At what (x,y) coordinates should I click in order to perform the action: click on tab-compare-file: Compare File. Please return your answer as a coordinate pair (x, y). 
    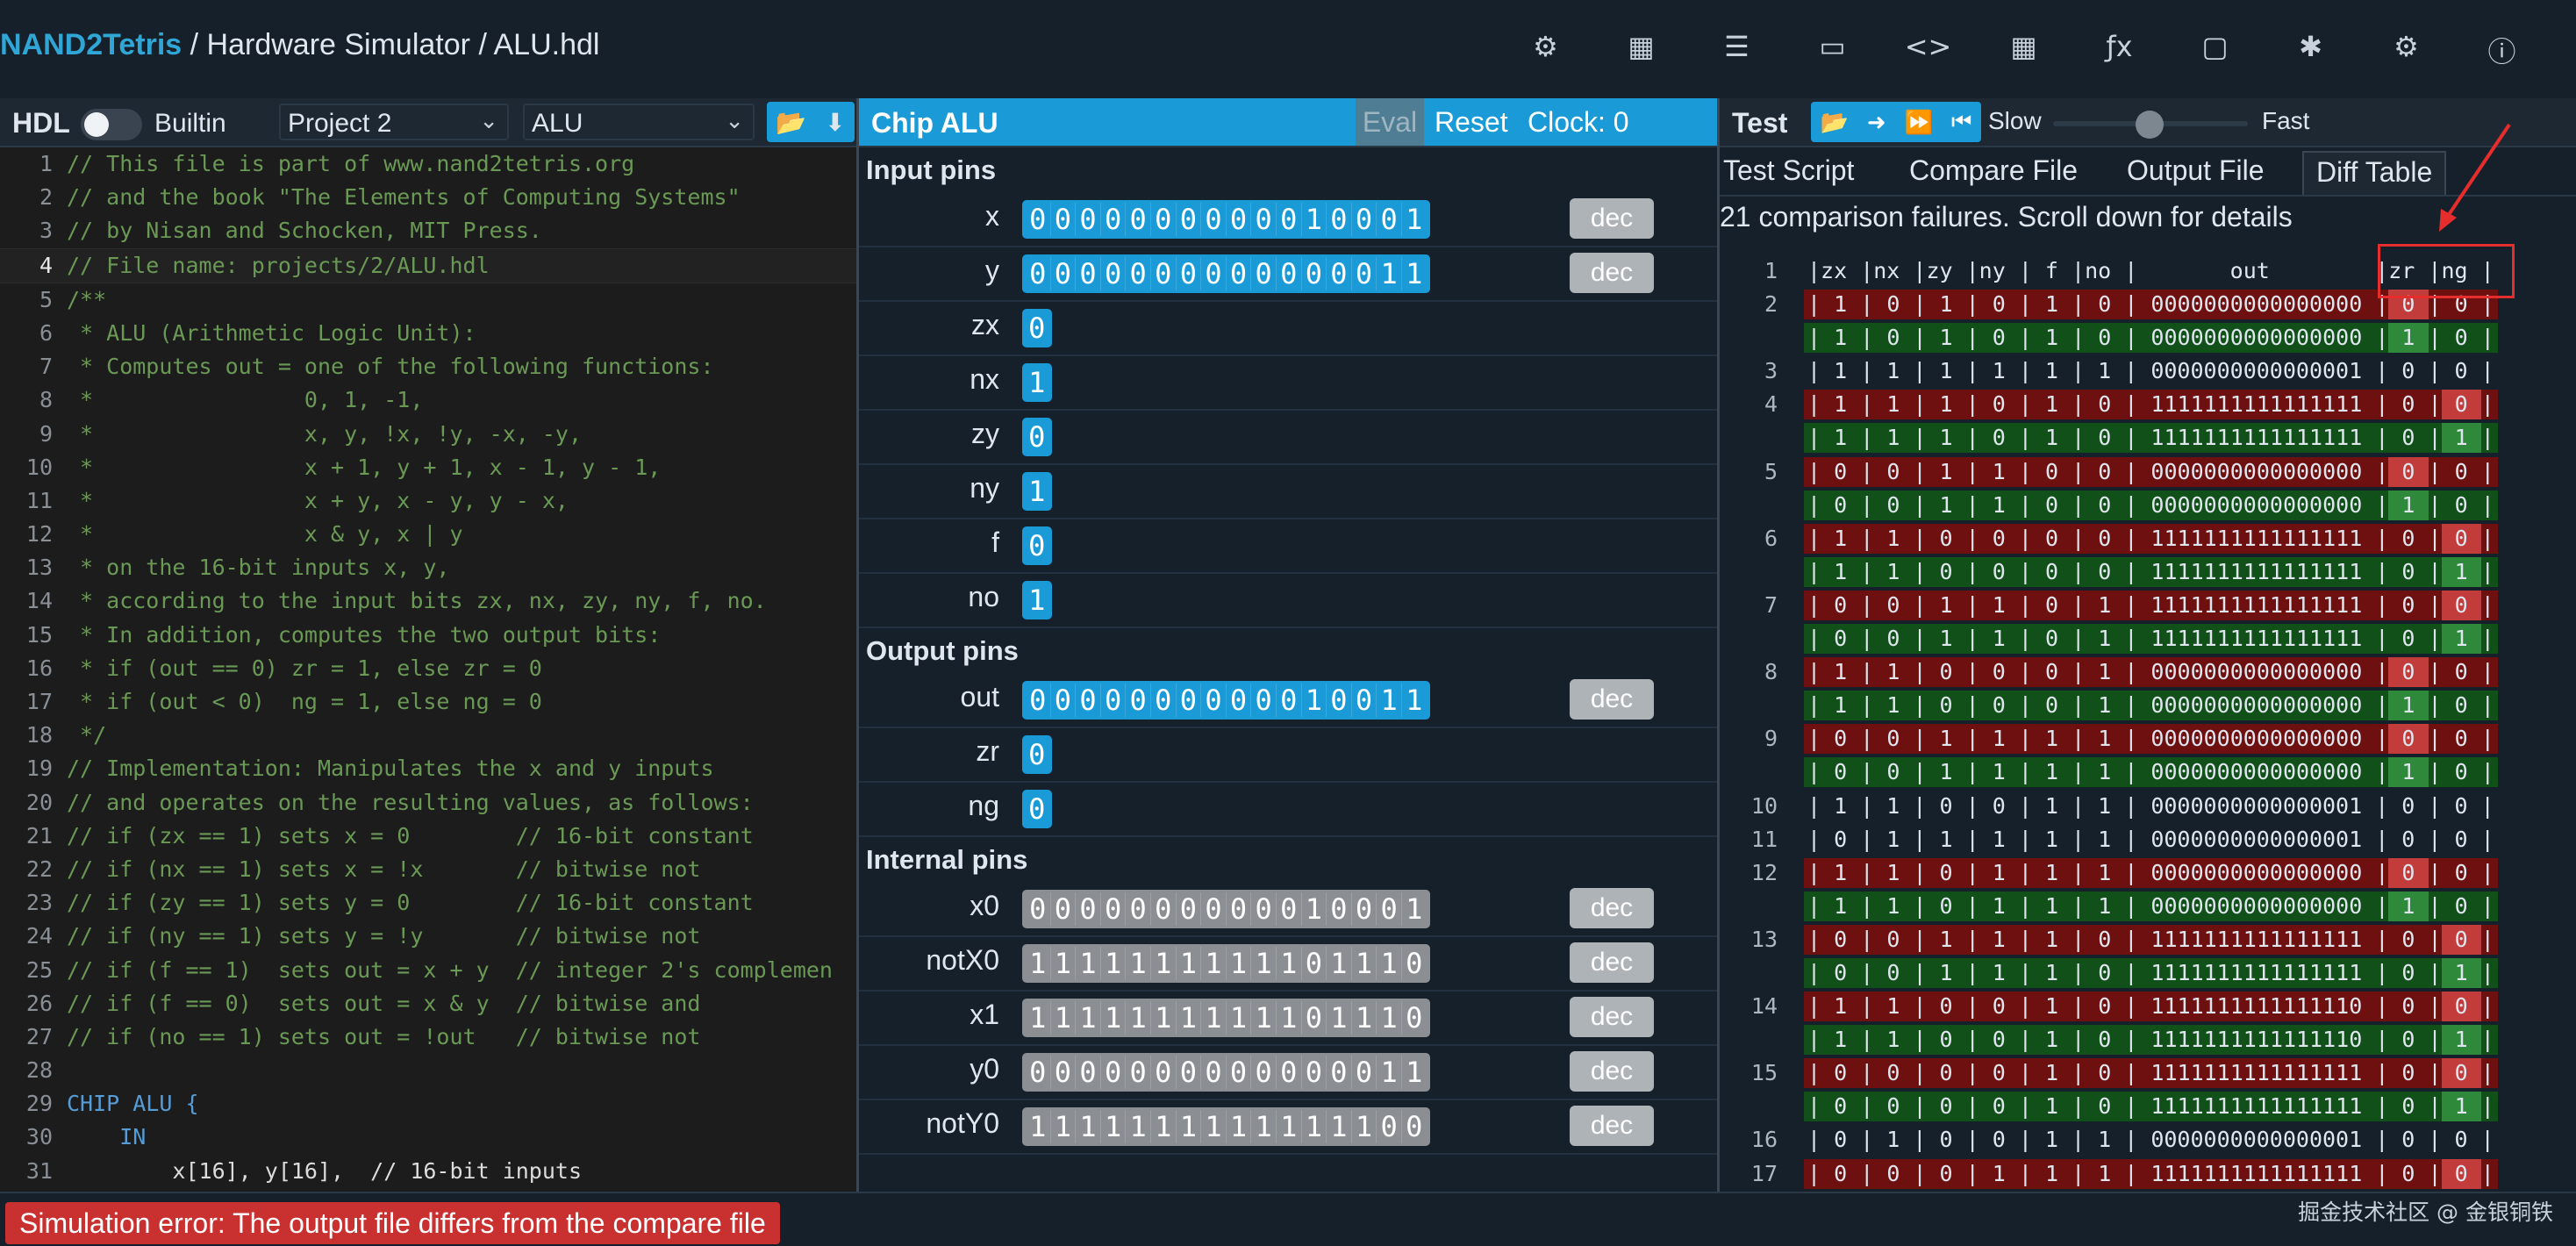
    Looking at the image, I should click on (1993, 170).